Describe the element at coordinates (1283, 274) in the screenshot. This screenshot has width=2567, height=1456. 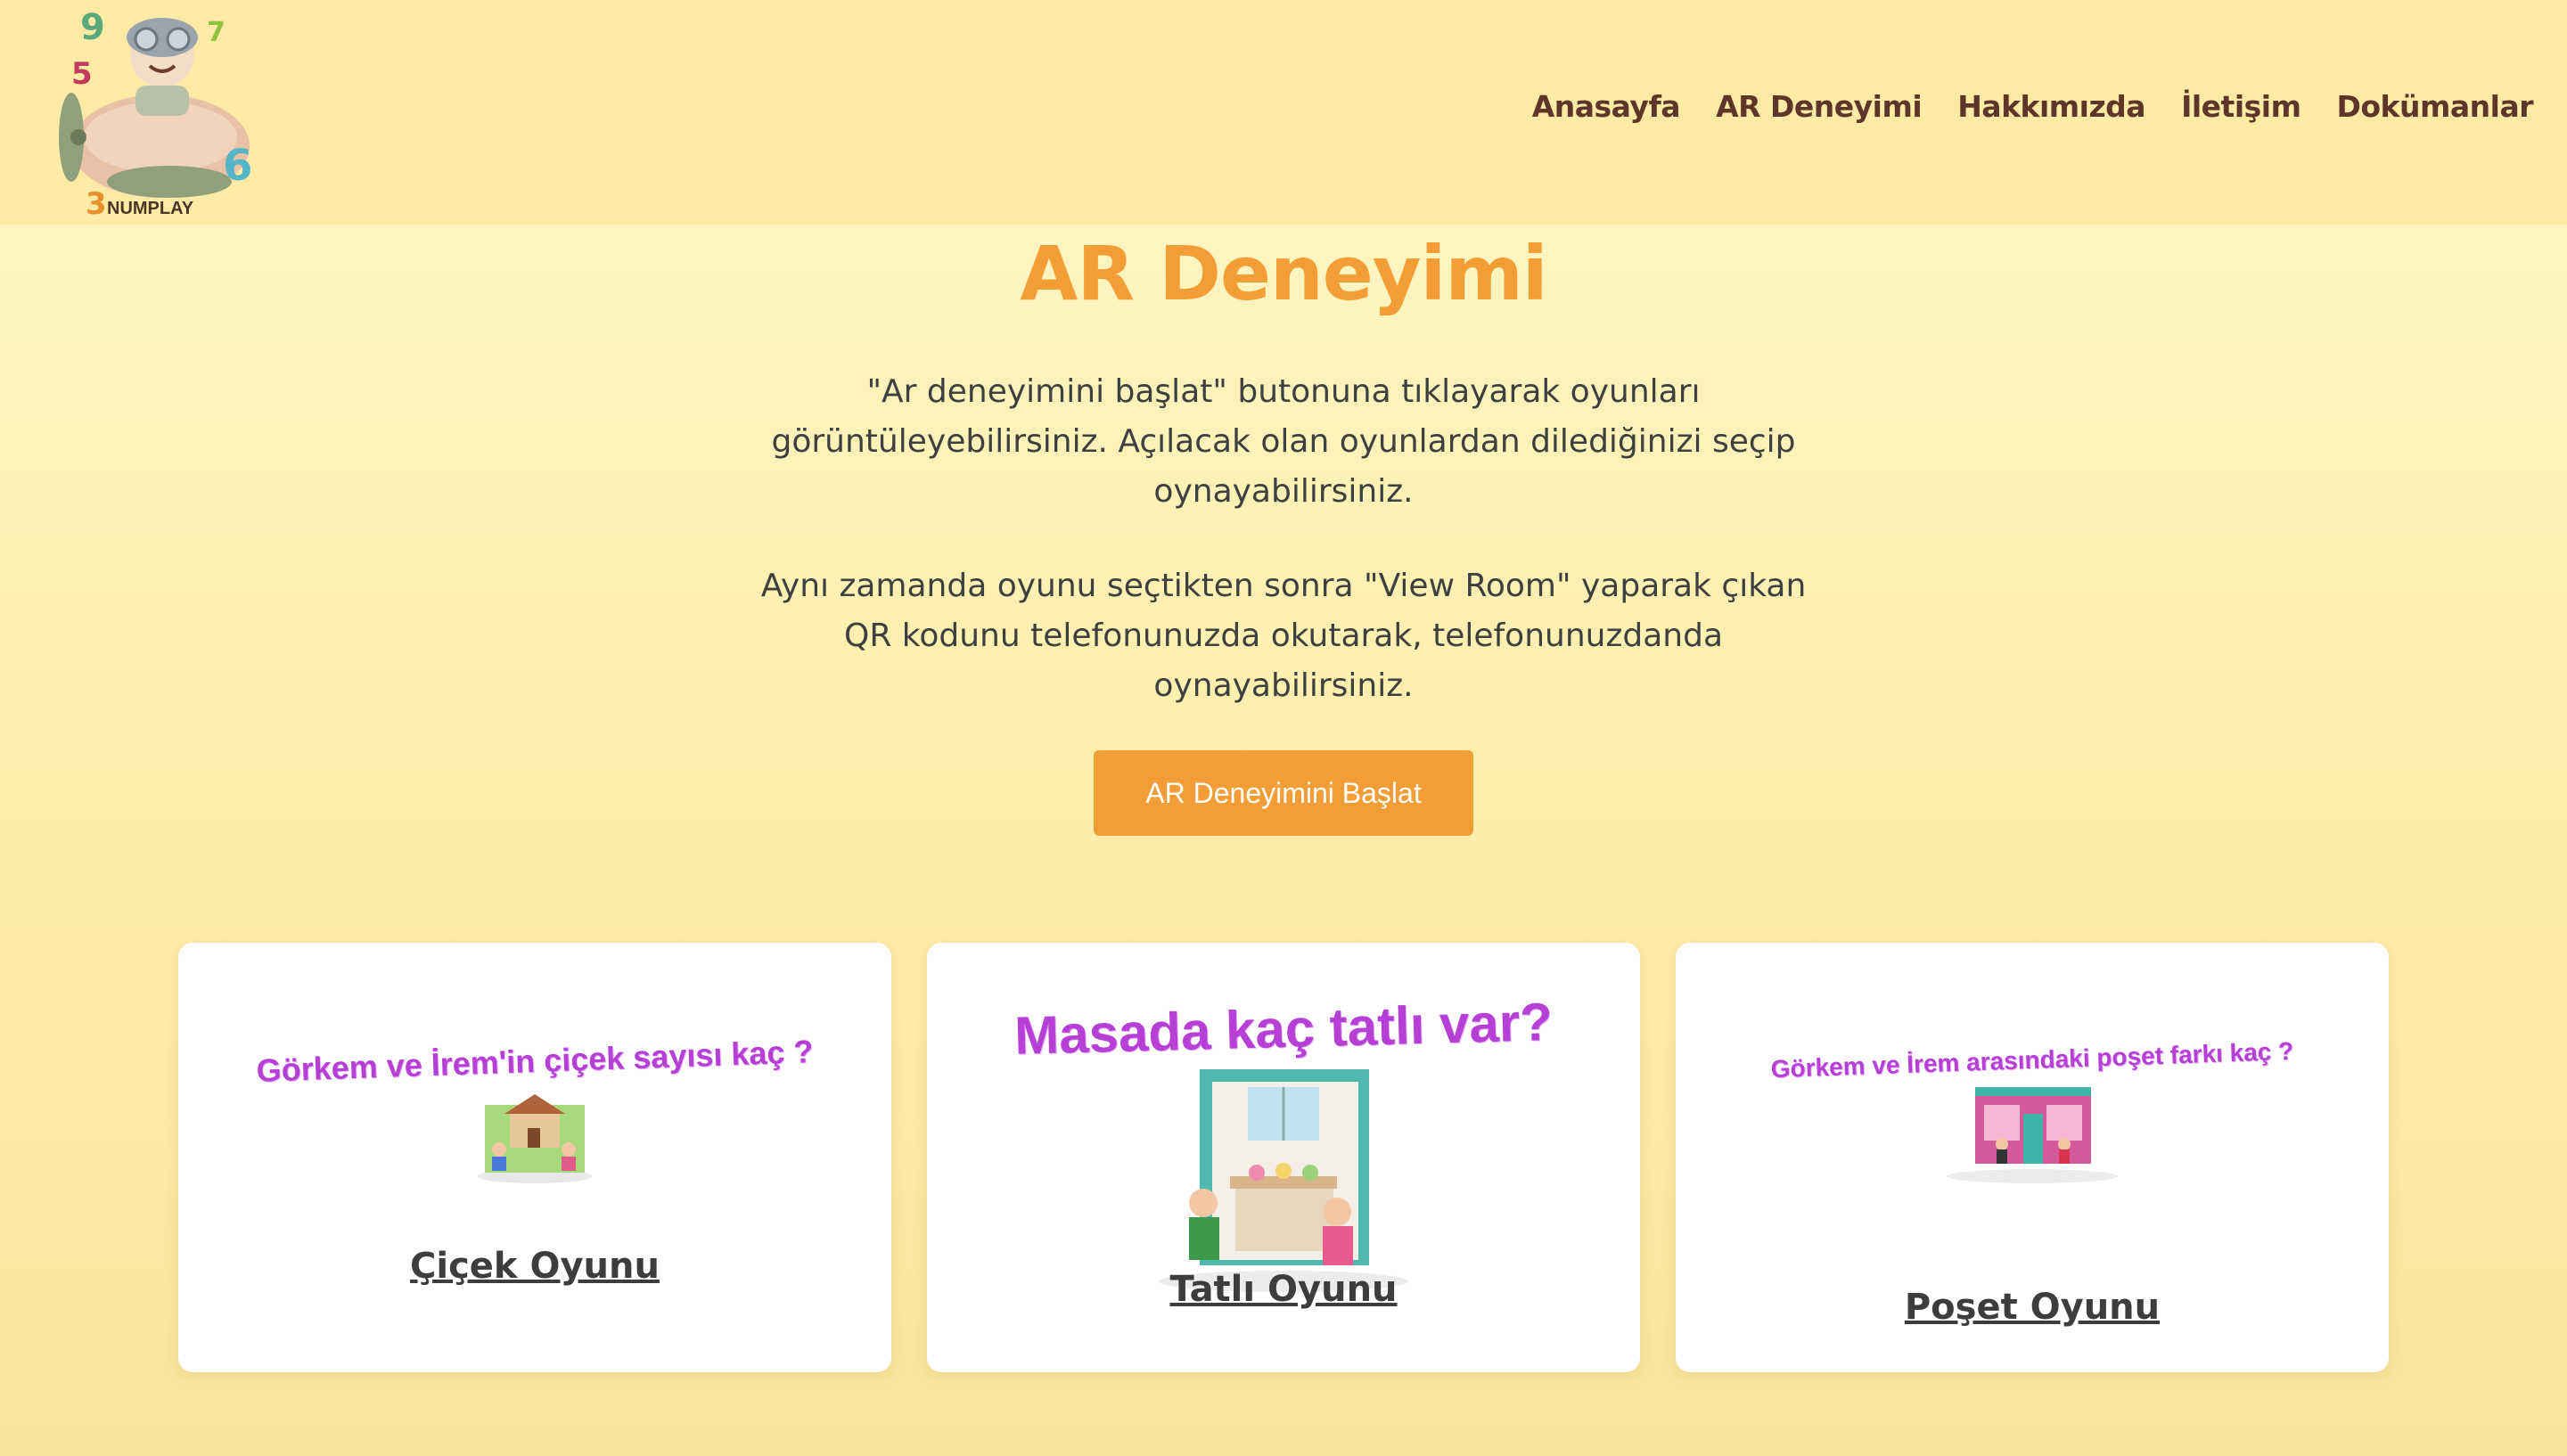
I see `page-title: AR Deneyimi` at that location.